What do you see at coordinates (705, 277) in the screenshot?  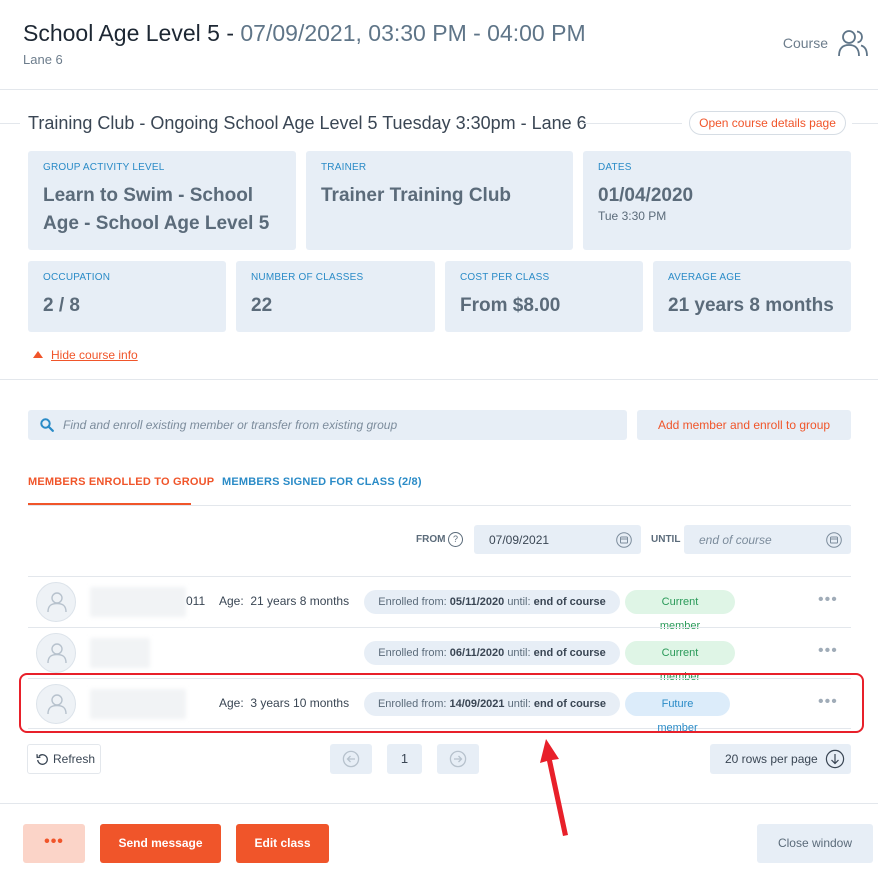 I see `card-label: AVERAGE AGE` at bounding box center [705, 277].